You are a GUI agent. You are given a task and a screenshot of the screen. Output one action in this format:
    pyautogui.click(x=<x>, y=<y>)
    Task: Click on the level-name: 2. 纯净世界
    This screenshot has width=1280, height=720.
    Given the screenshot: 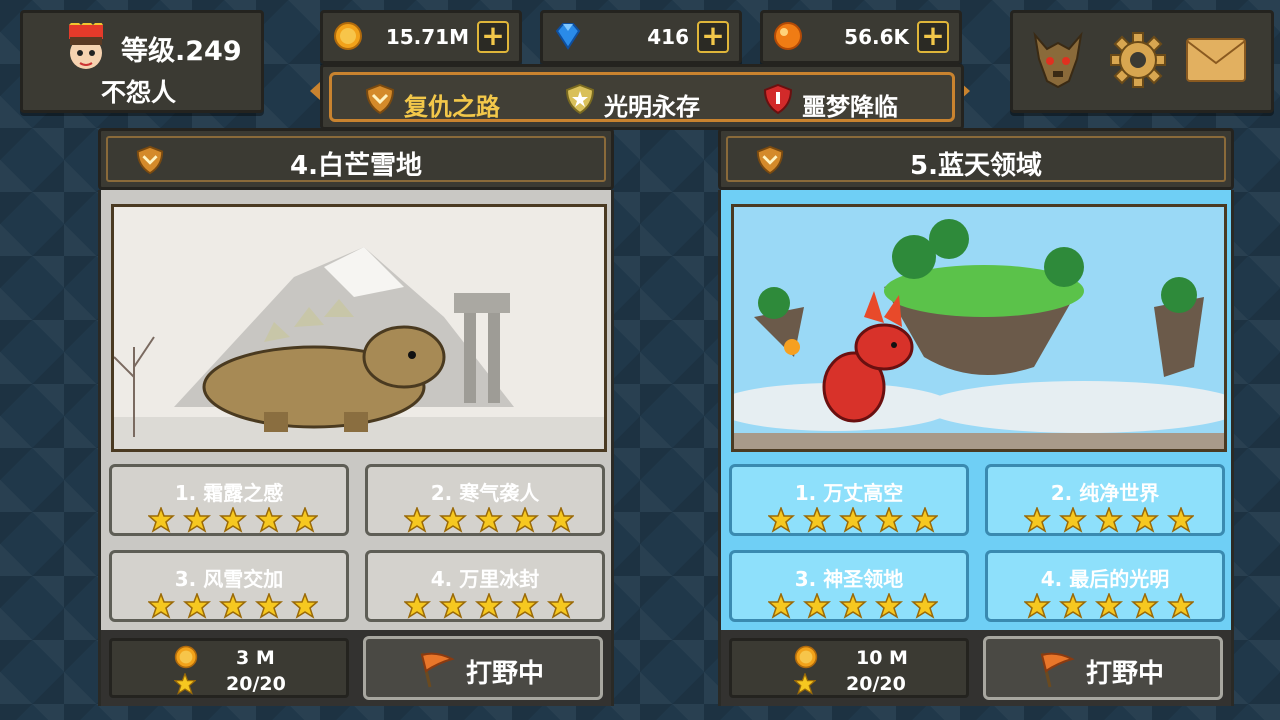 What is the action you would take?
    pyautogui.click(x=1105, y=493)
    